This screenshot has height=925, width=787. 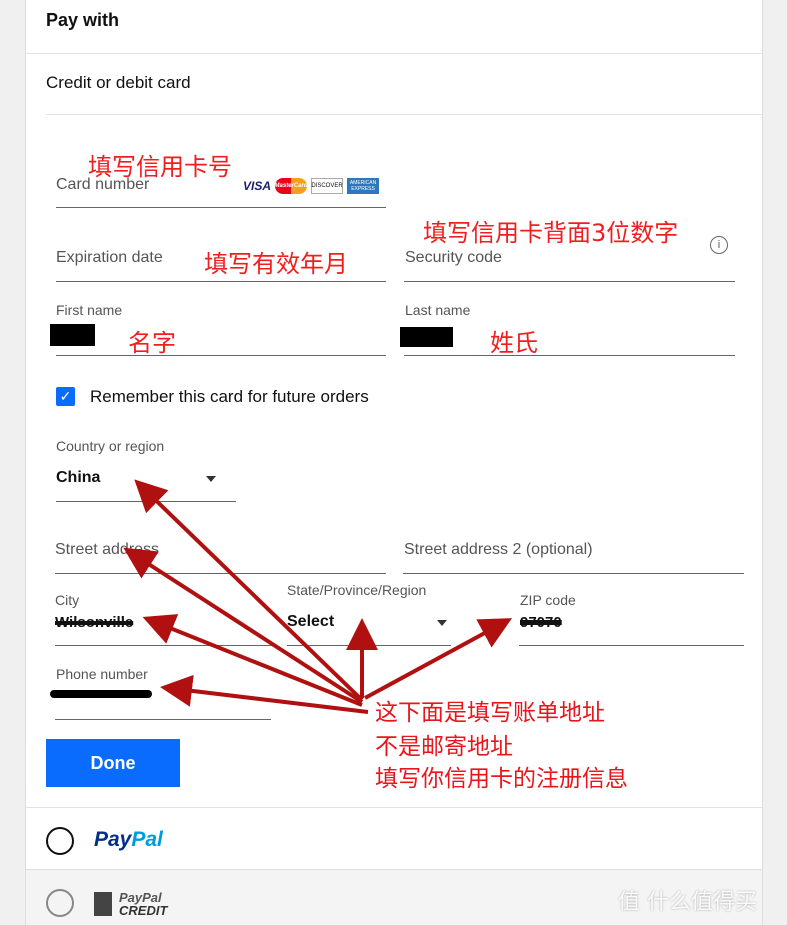 What do you see at coordinates (687, 902) in the screenshot?
I see `watermark: 值 什么值得买` at bounding box center [687, 902].